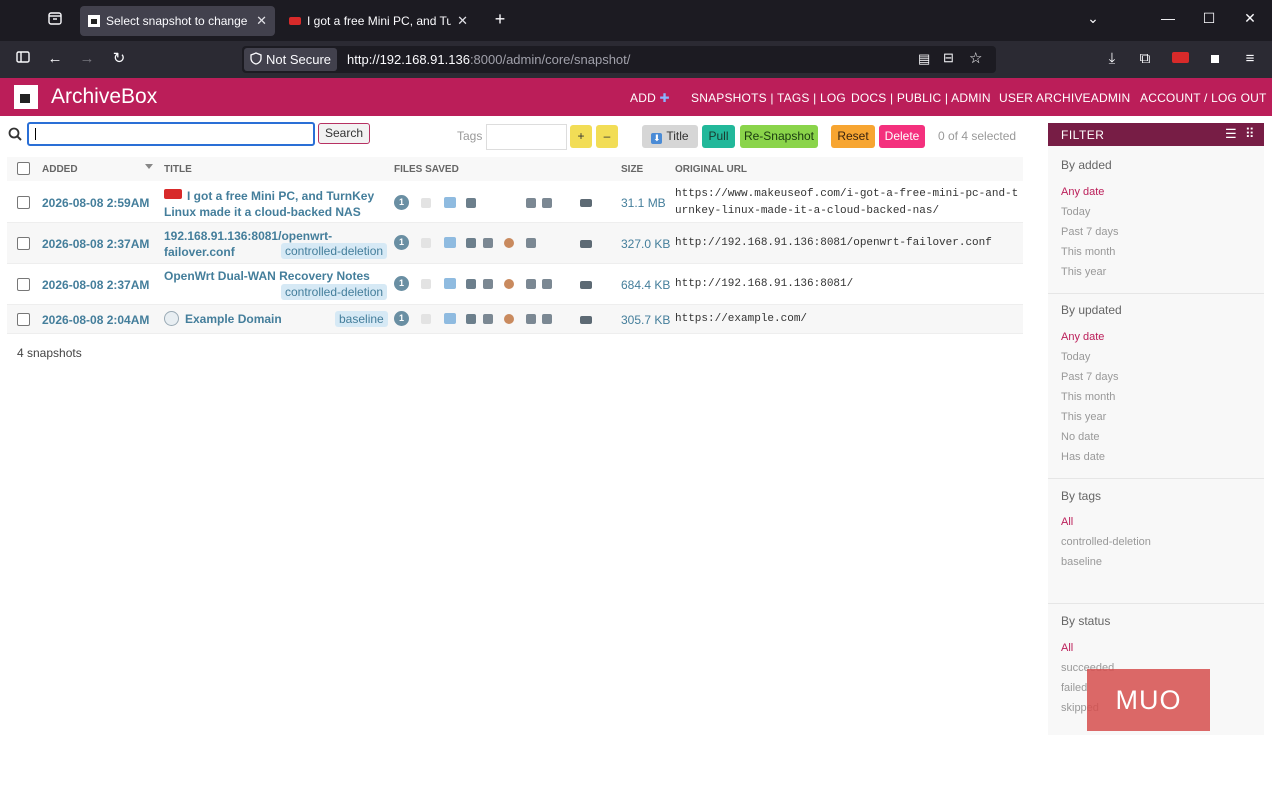 The height and width of the screenshot is (794, 1272). I want to click on sidebar-toggle-icon, so click(23, 59).